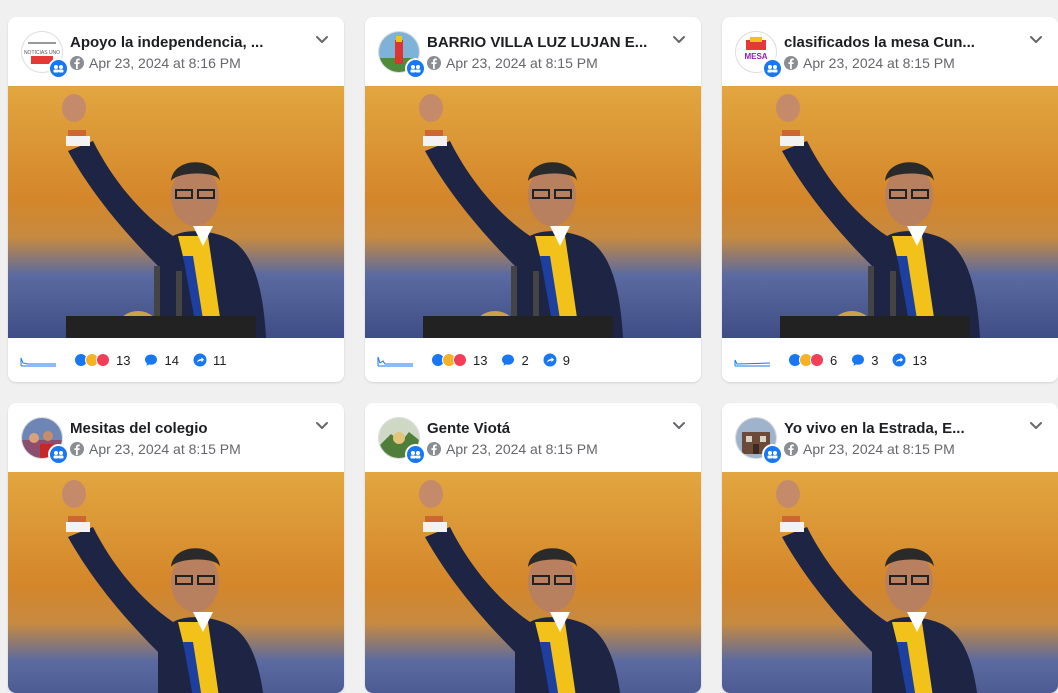 The height and width of the screenshot is (693, 1058). Describe the element at coordinates (42, 53) in the screenshot. I see `avatar-text: NOTICIAS UNO` at that location.